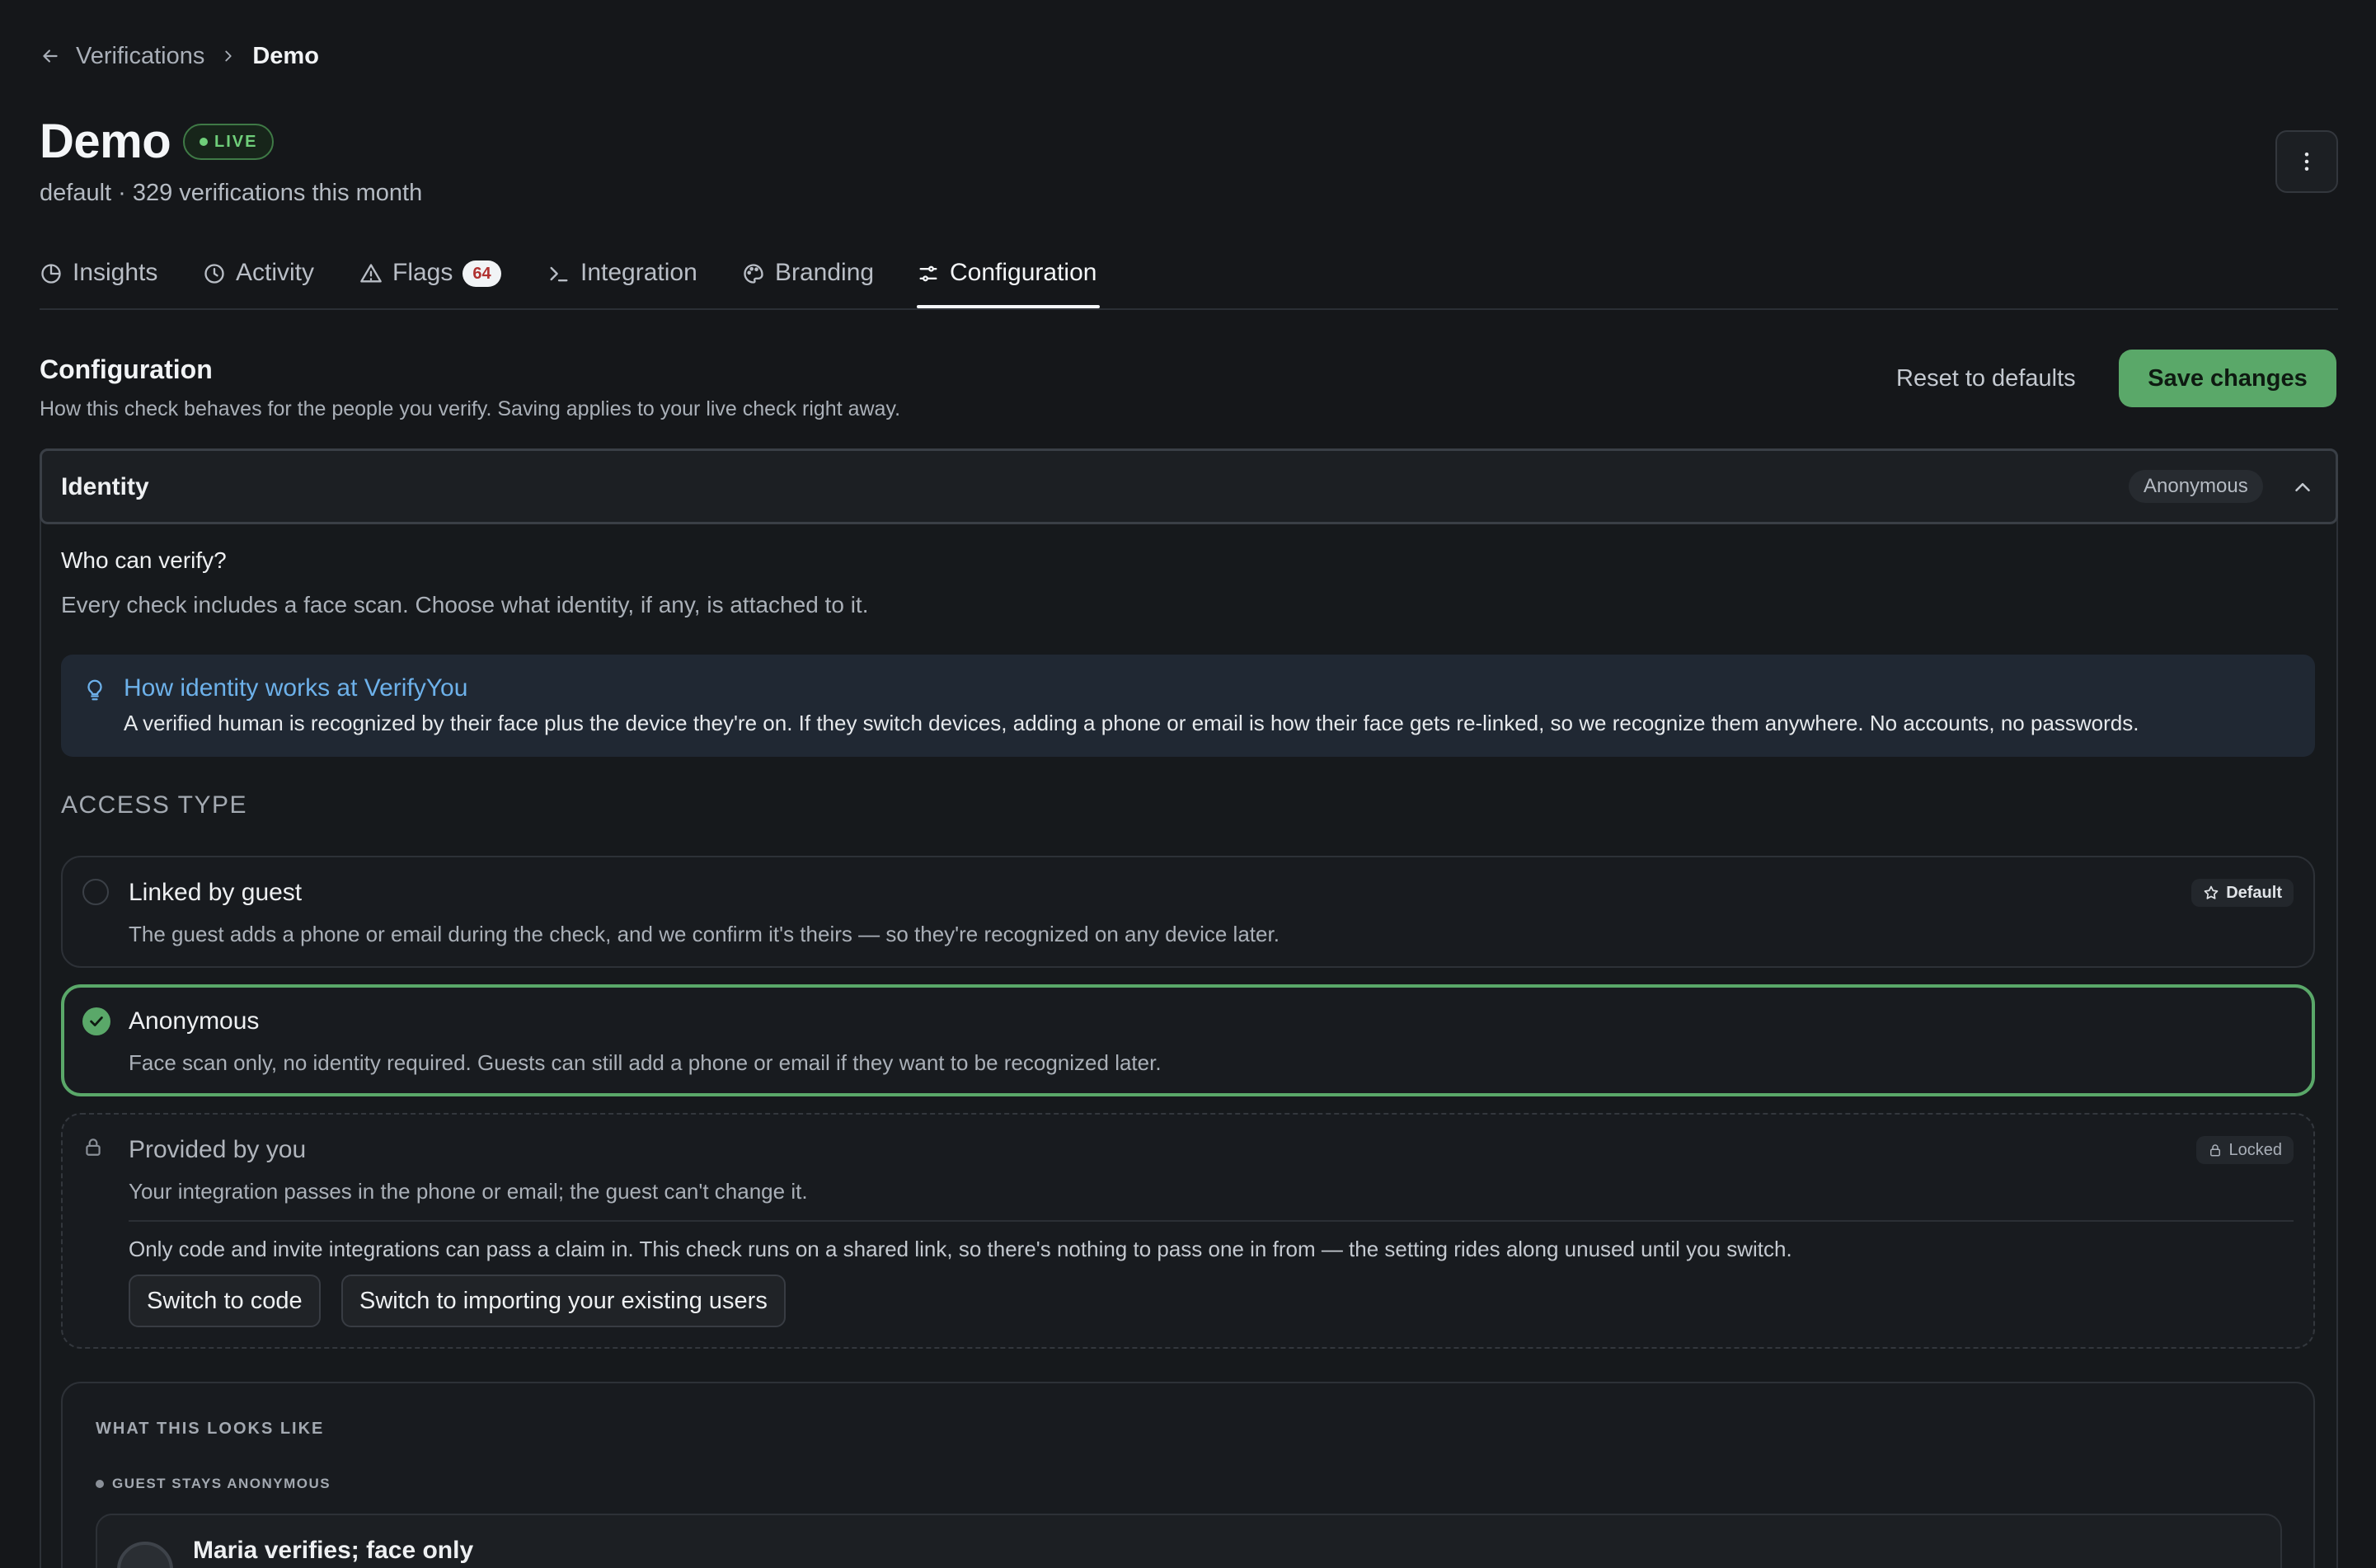 Image resolution: width=2376 pixels, height=1568 pixels. What do you see at coordinates (95, 892) in the screenshot?
I see `radio-unchecked` at bounding box center [95, 892].